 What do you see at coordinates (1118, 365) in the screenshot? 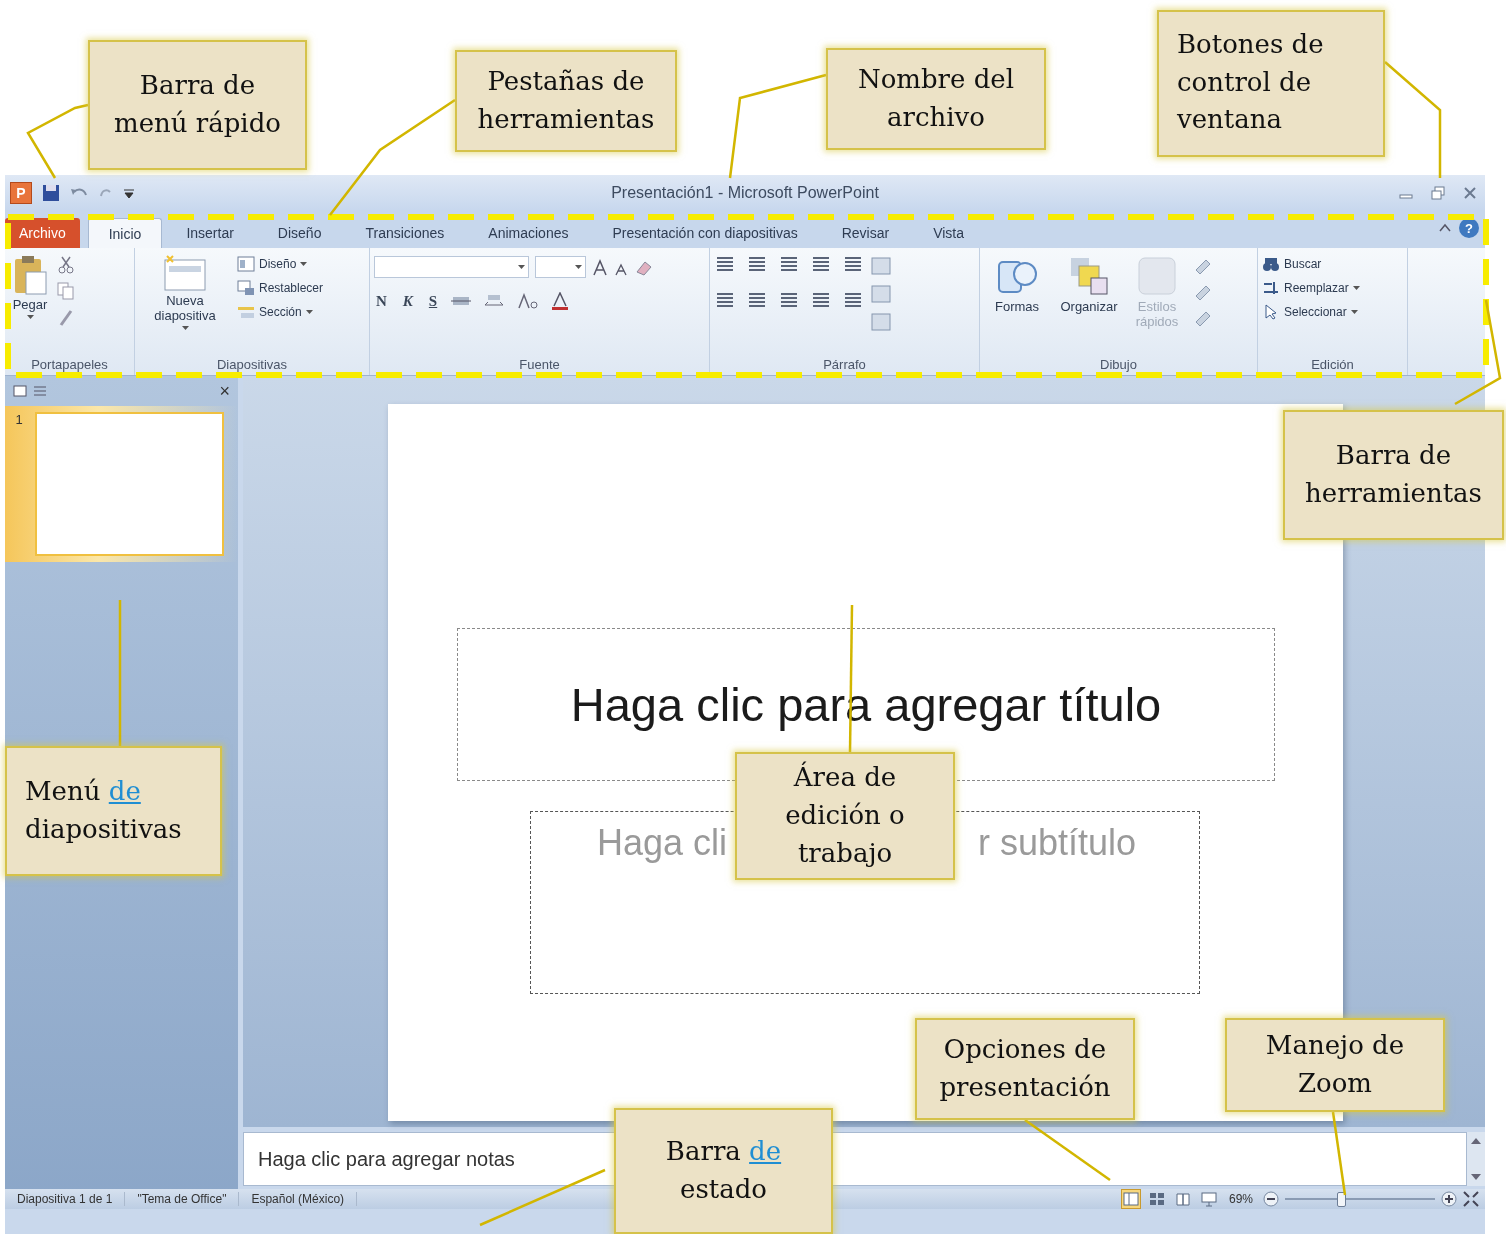
I see `group-label: Dibujo` at bounding box center [1118, 365].